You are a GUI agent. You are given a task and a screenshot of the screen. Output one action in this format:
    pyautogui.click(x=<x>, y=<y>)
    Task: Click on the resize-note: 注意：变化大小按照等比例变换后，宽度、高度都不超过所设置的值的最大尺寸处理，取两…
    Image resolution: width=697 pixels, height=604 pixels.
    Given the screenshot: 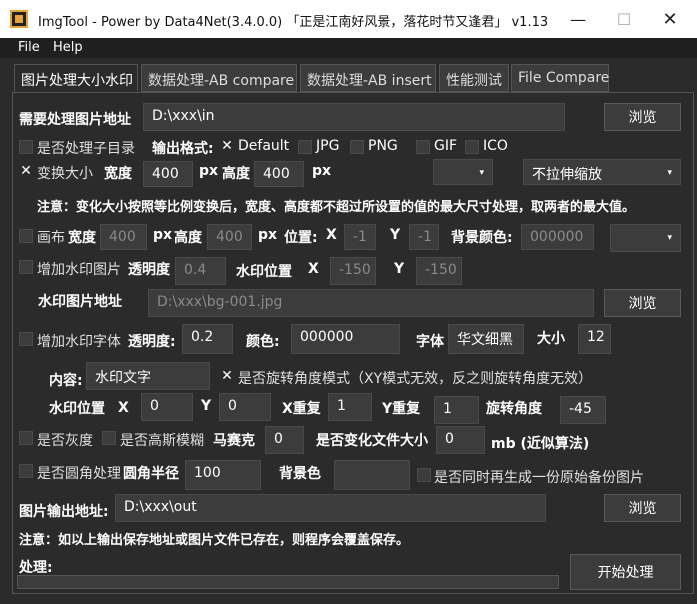 What is the action you would take?
    pyautogui.click(x=336, y=207)
    